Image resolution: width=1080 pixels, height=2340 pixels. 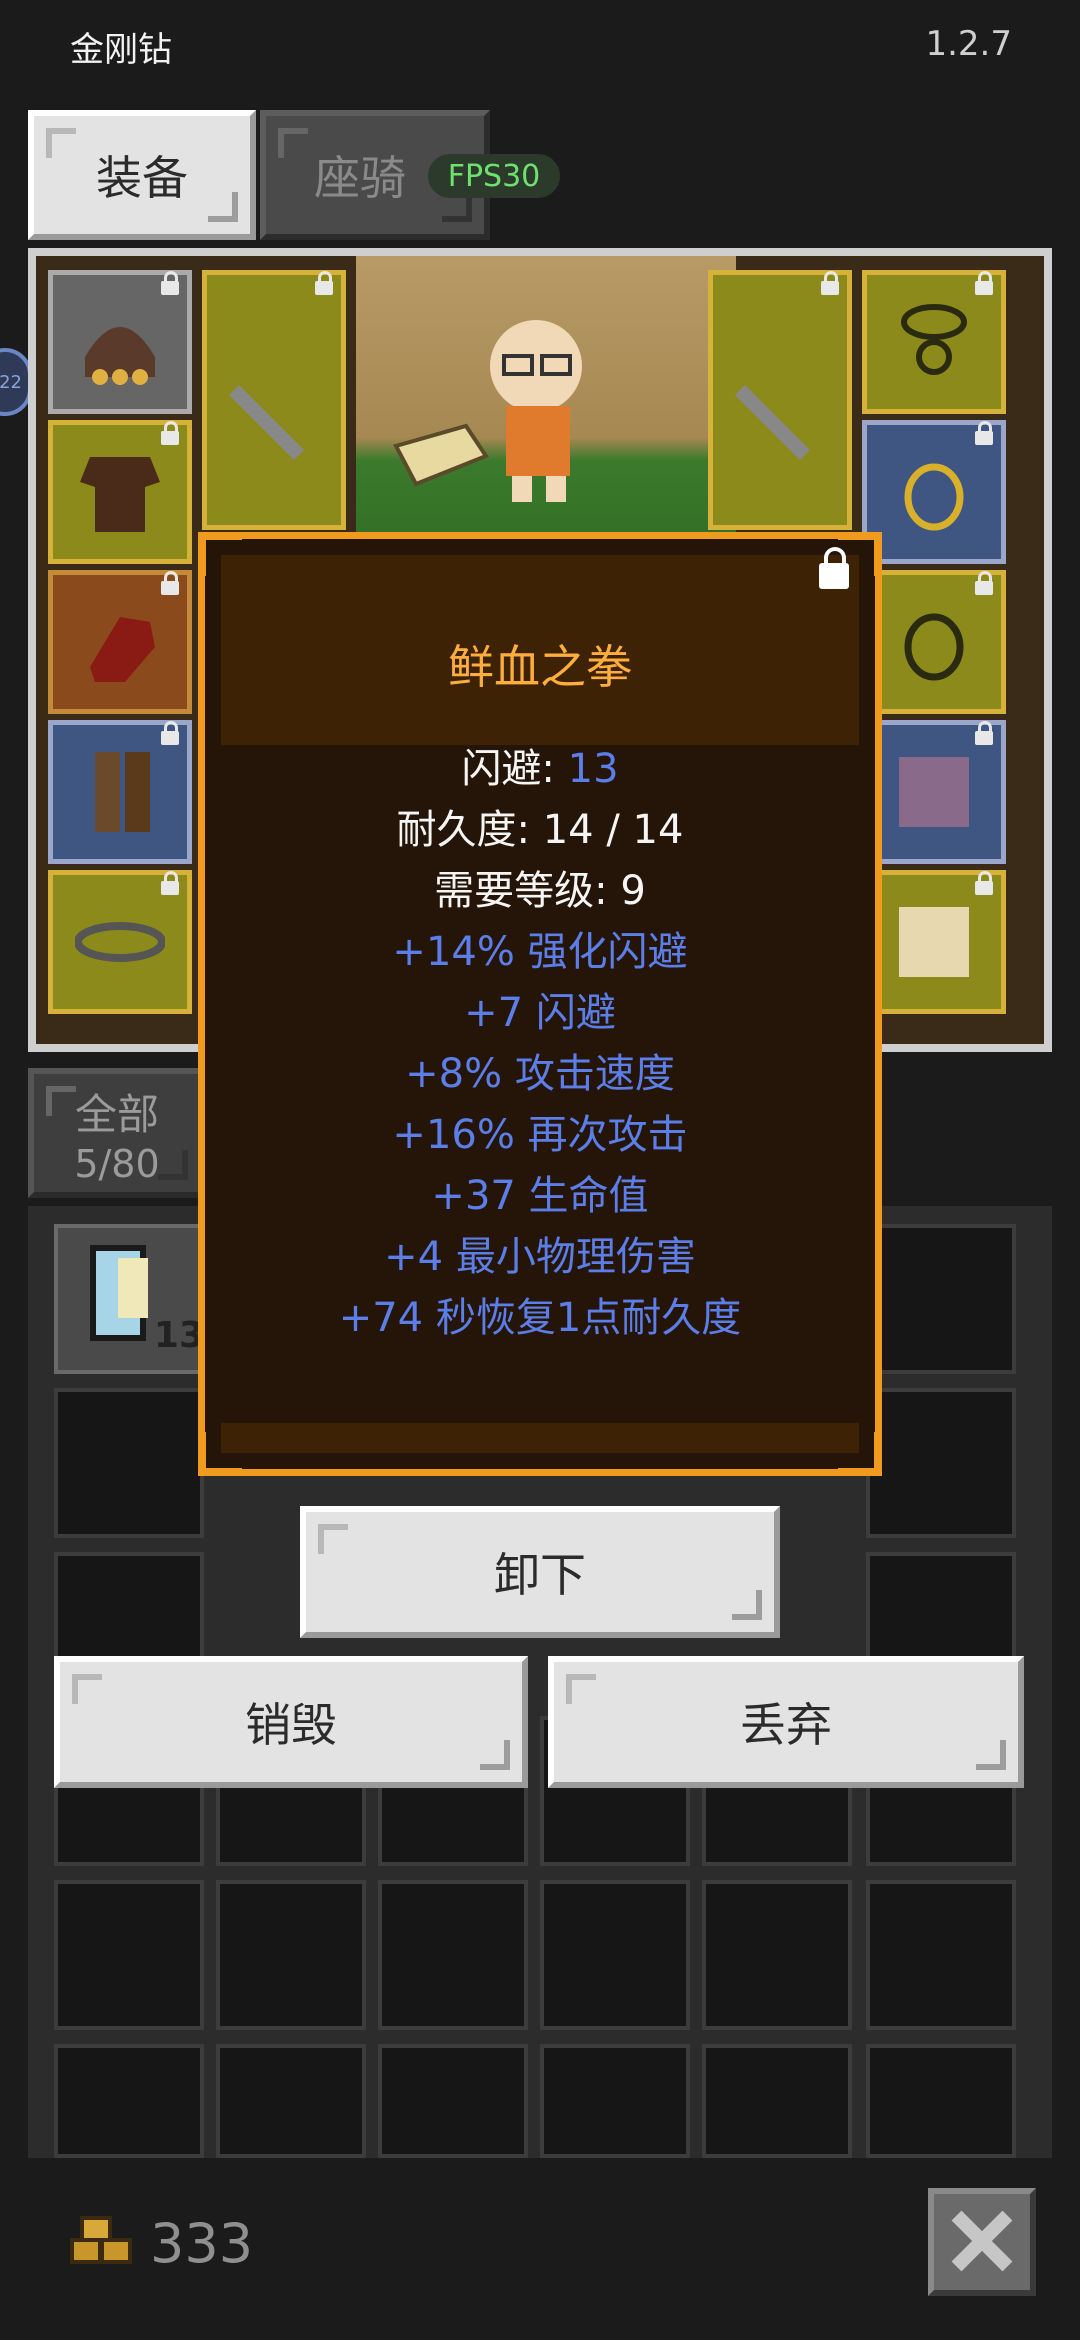 I want to click on equip-slot-companion, so click(x=934, y=942).